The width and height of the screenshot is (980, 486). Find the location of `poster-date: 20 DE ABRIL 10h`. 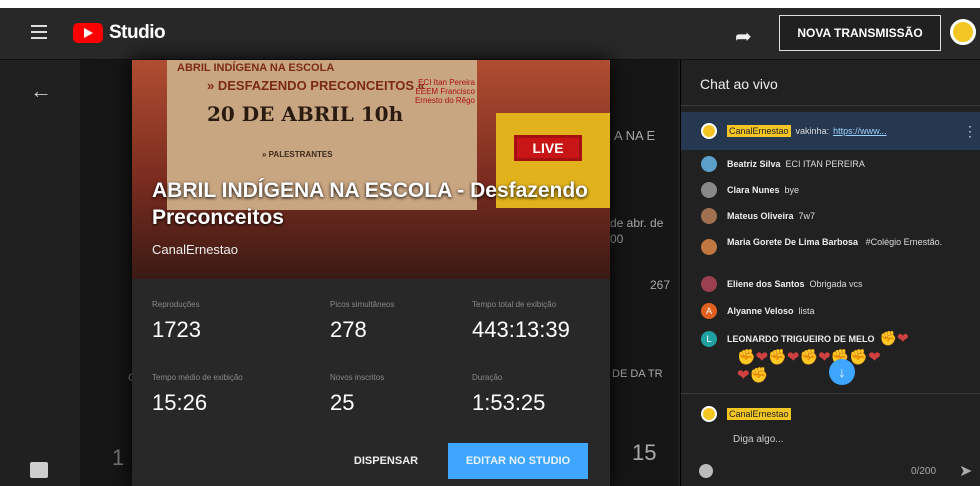

poster-date: 20 DE ABRIL 10h is located at coordinates (305, 114).